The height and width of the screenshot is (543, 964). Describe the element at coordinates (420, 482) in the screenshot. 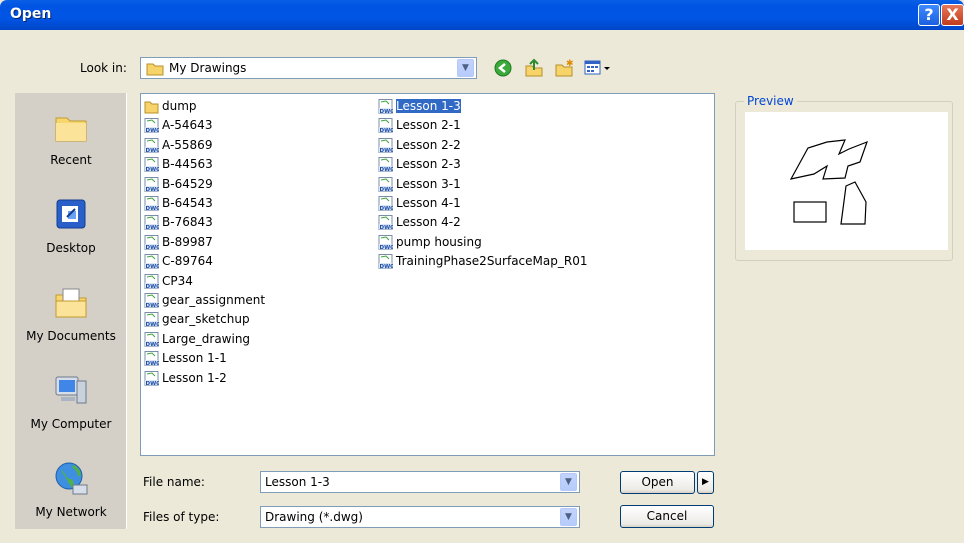

I see `file-name-field: Lesson 1-3 ▼` at that location.